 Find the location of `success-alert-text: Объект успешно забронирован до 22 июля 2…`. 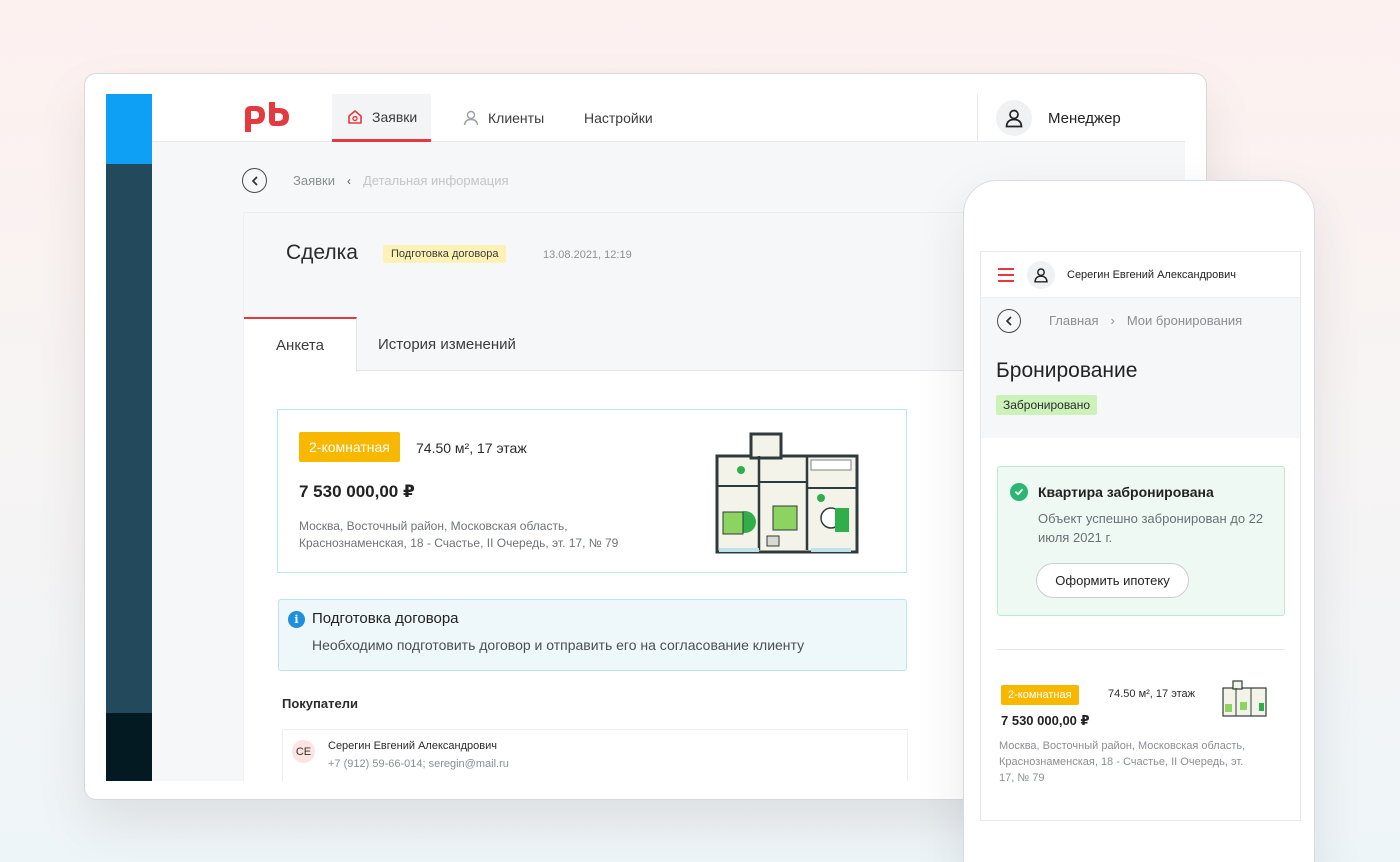

success-alert-text: Объект успешно забронирован до 22 июля 2… is located at coordinates (1151, 528).